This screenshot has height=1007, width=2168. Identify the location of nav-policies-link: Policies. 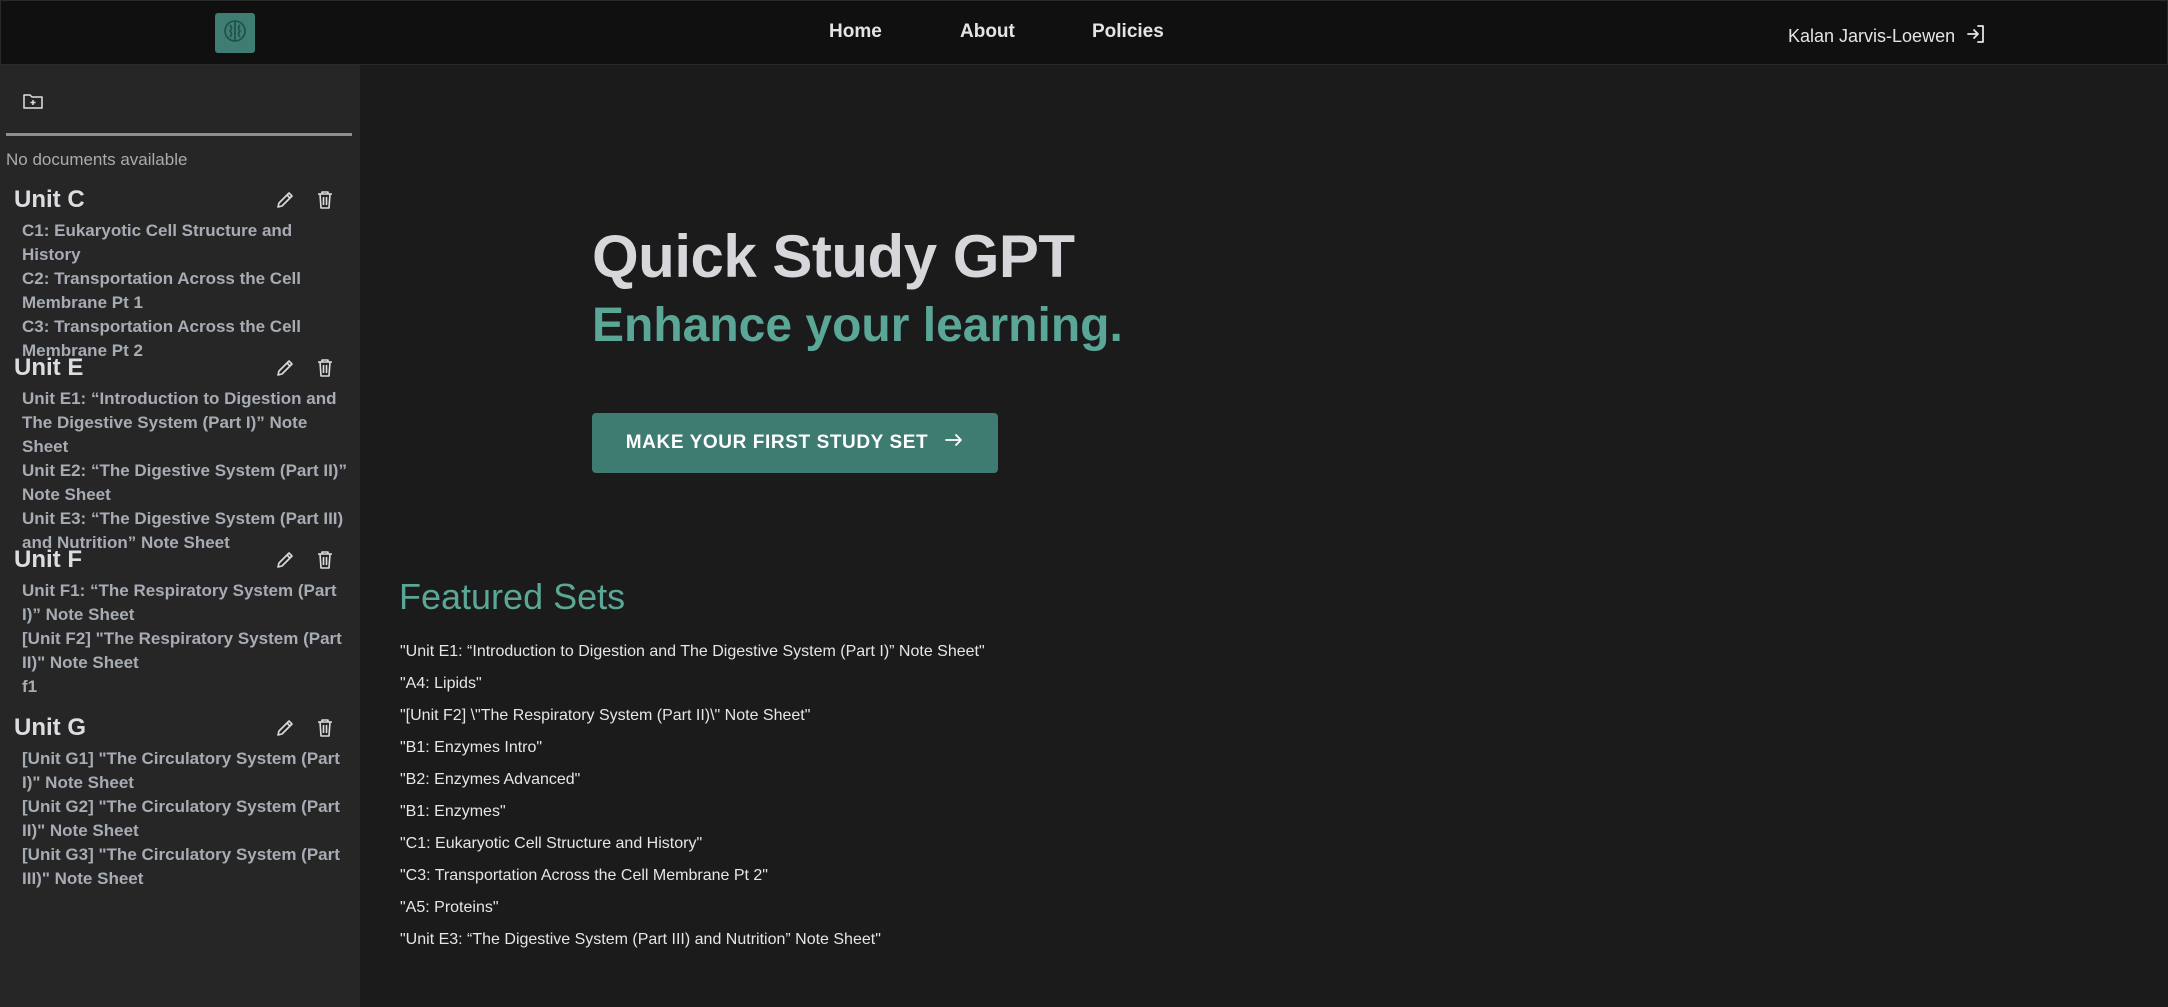
(1128, 32).